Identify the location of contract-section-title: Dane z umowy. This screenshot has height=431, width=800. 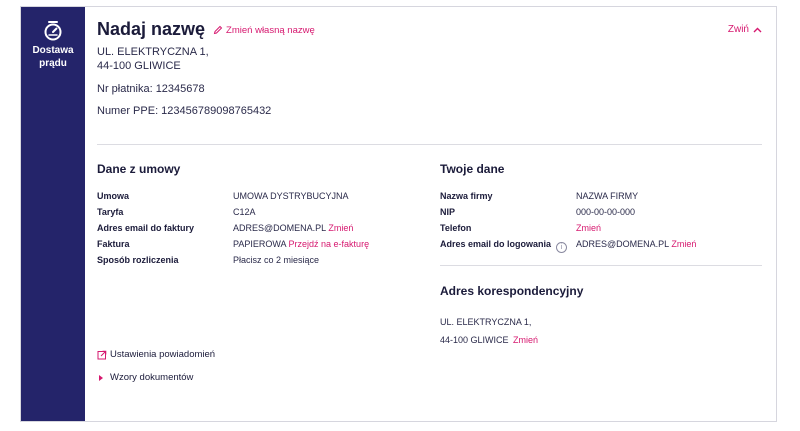
(139, 169).